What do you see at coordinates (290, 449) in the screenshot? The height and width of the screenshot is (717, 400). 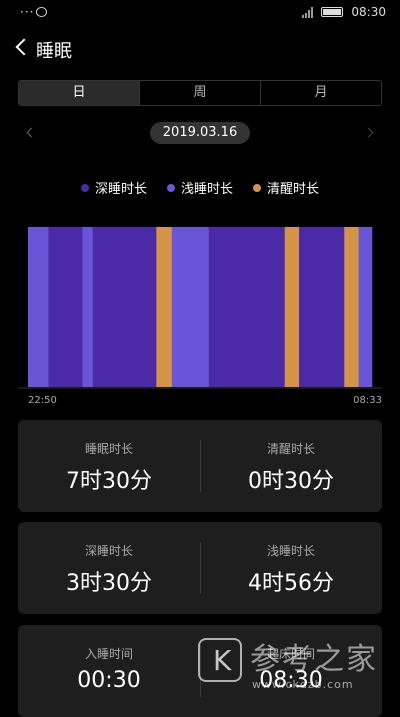 I see `stat-label: 清醒时长` at bounding box center [290, 449].